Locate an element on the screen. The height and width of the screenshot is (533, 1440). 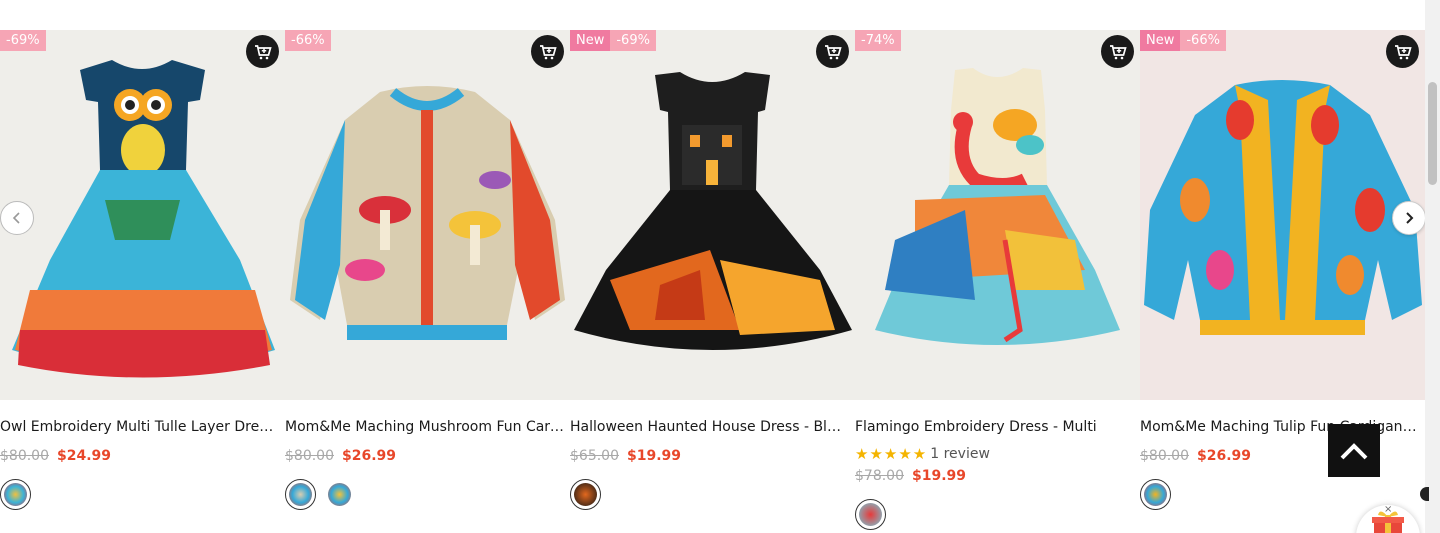
price-row: $78.00 $19.99 is located at coordinates (910, 476).